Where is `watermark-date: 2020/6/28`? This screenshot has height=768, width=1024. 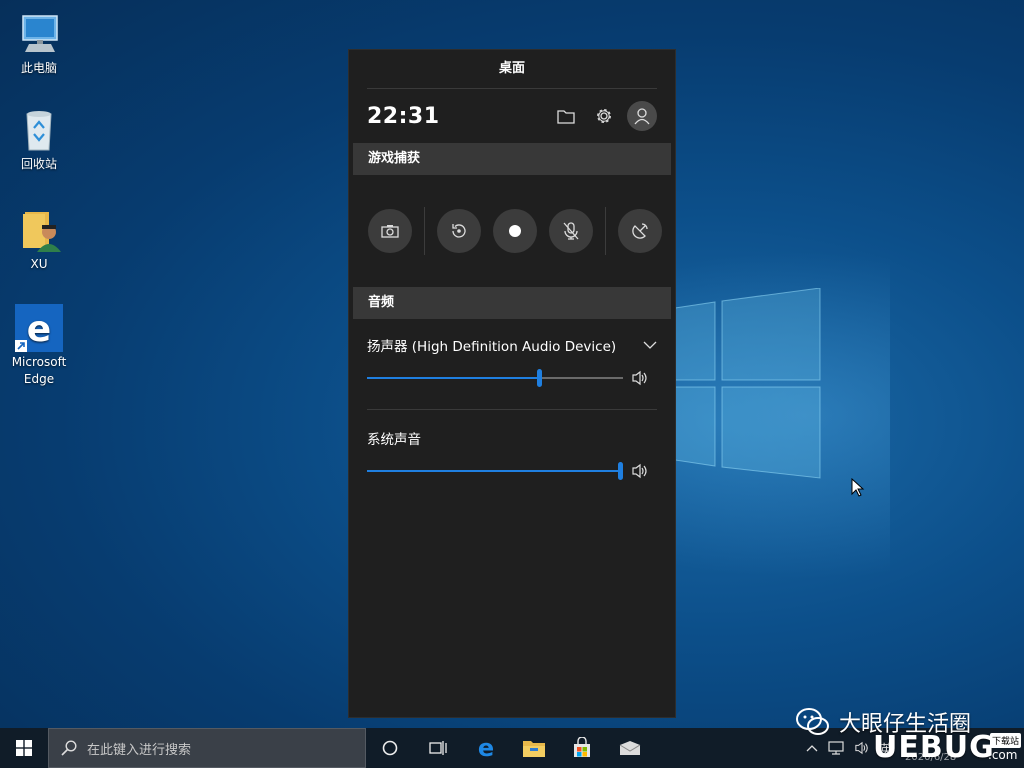
watermark-date: 2020/6/28 is located at coordinates (931, 757).